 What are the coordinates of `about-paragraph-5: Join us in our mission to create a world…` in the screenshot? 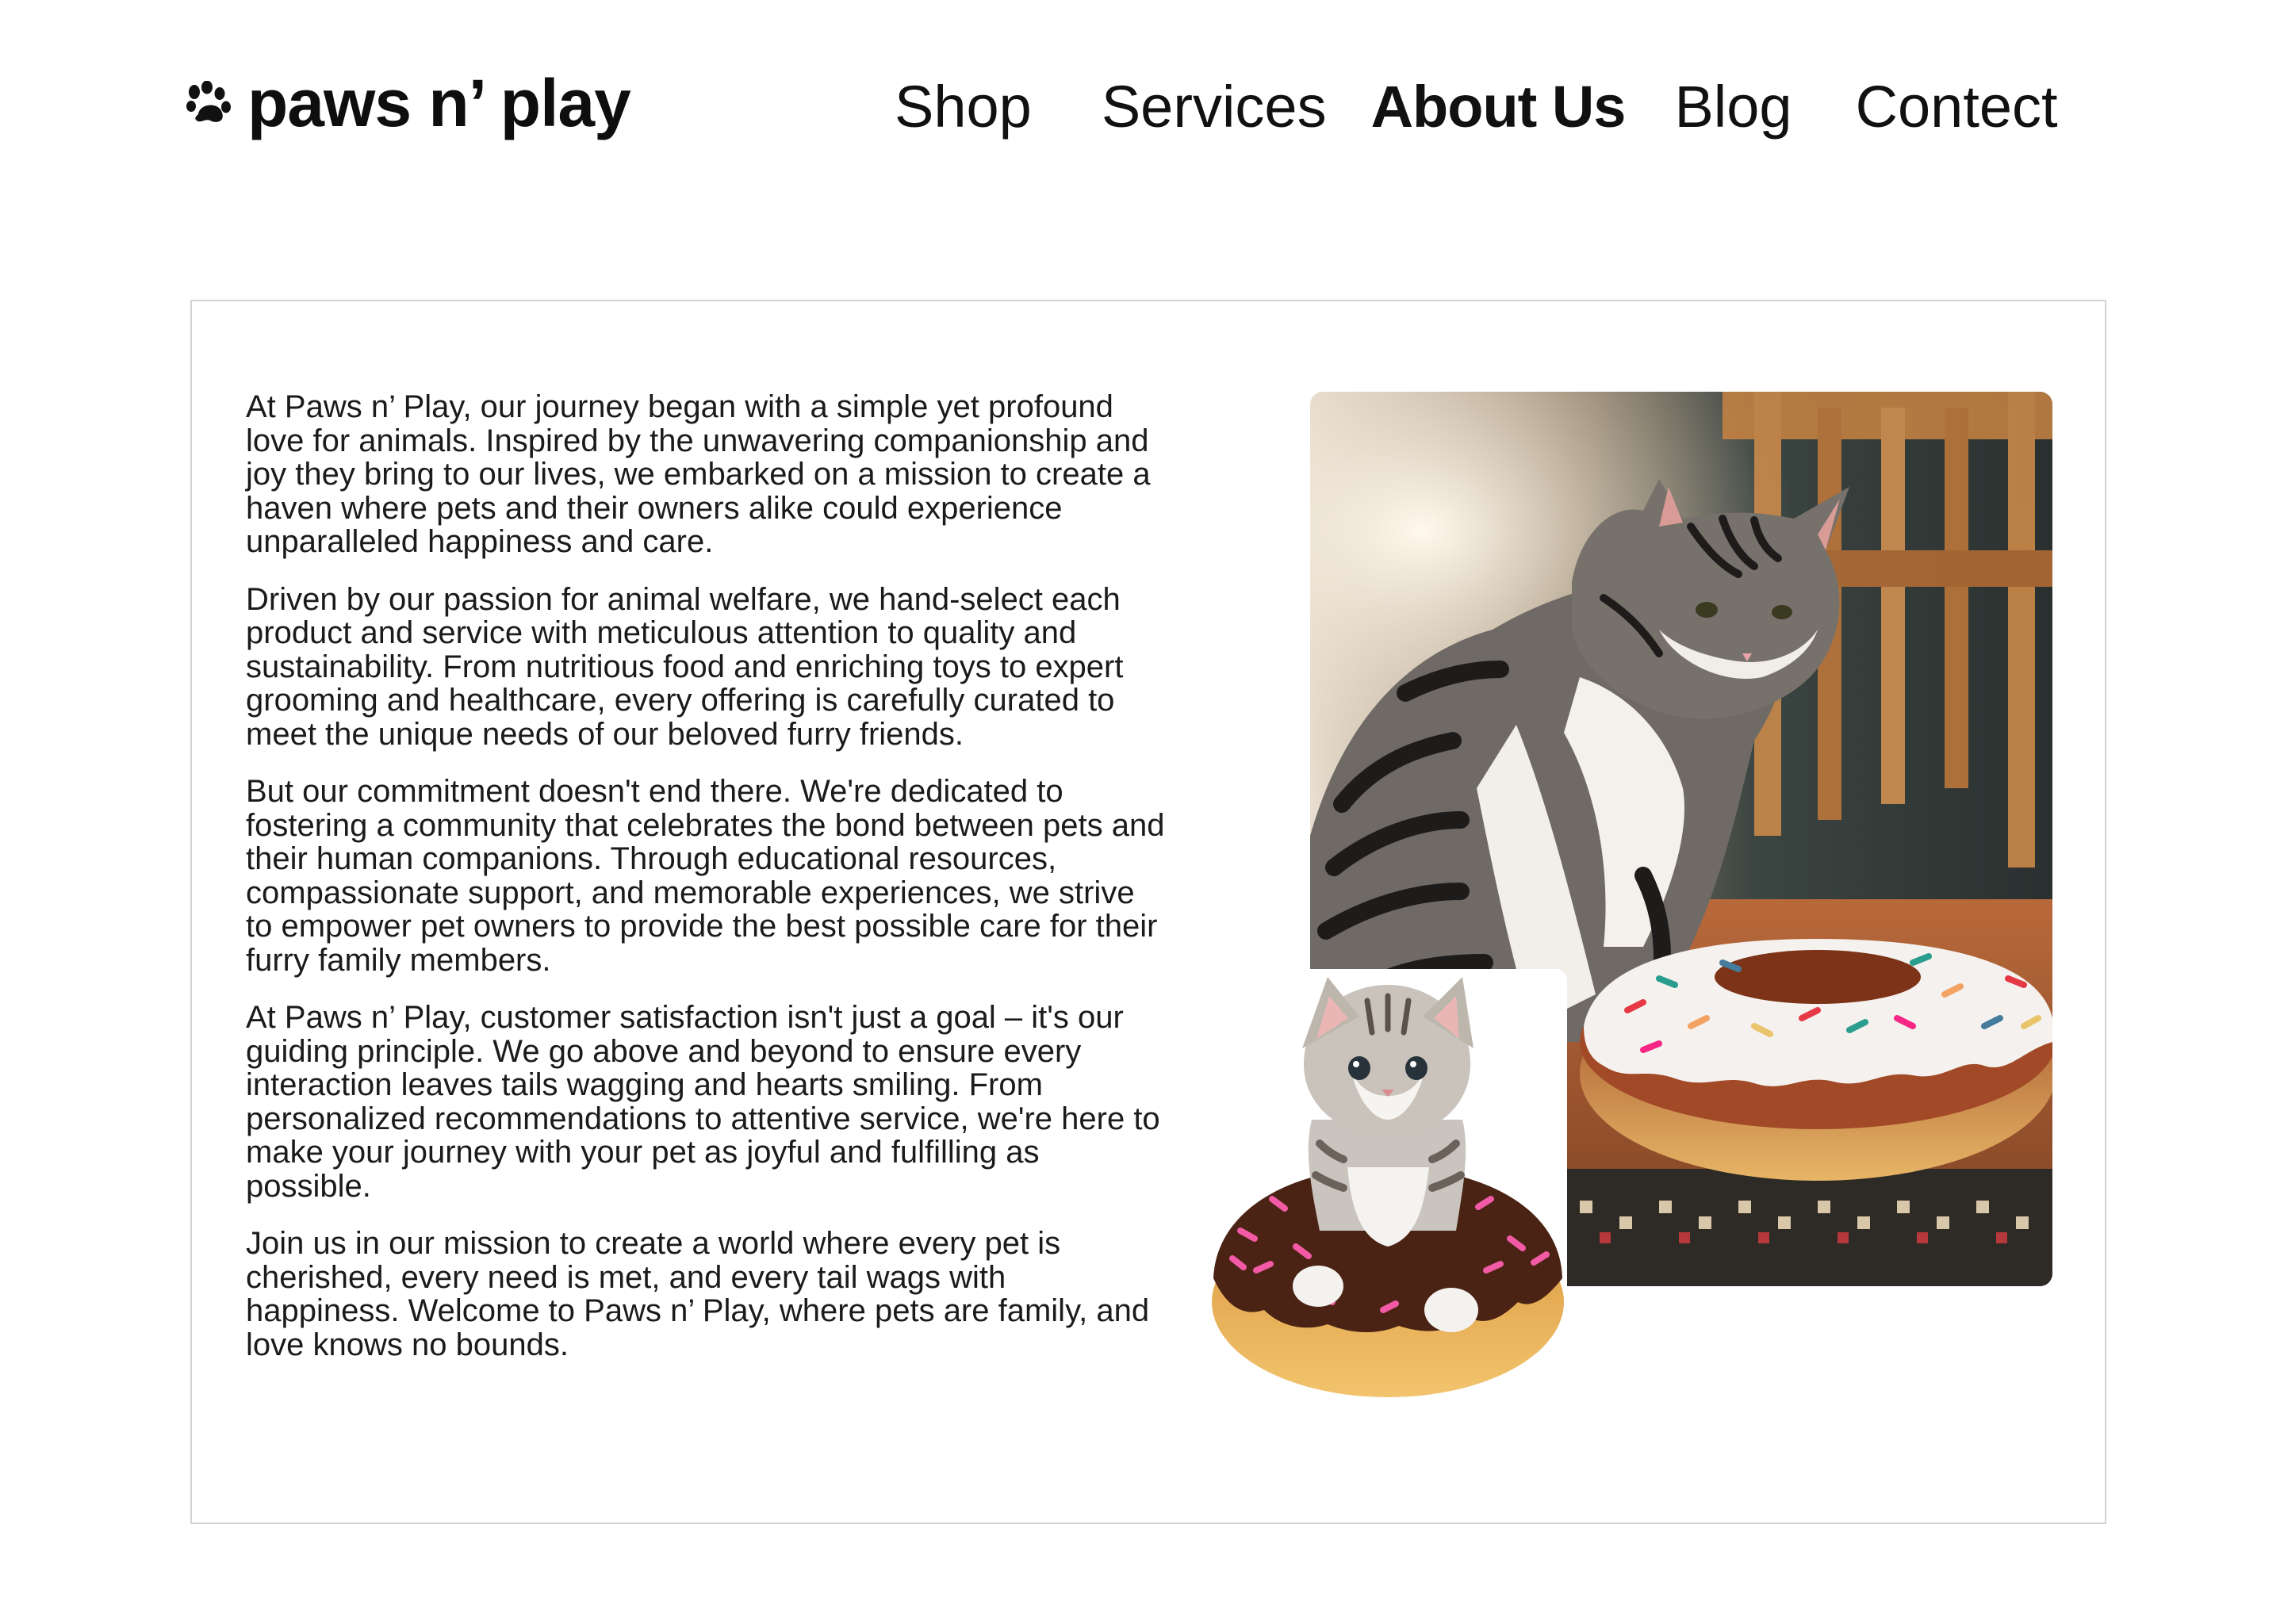 It's located at (698, 1294).